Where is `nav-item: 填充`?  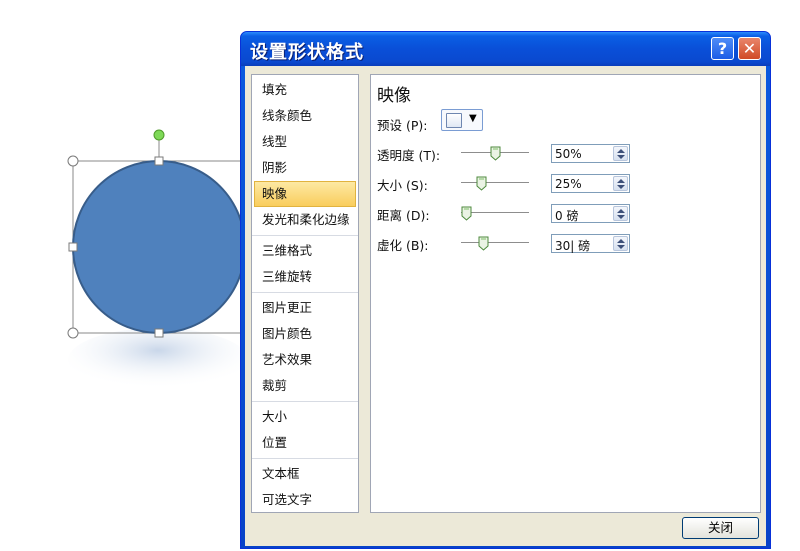
nav-item: 填充 is located at coordinates (305, 90).